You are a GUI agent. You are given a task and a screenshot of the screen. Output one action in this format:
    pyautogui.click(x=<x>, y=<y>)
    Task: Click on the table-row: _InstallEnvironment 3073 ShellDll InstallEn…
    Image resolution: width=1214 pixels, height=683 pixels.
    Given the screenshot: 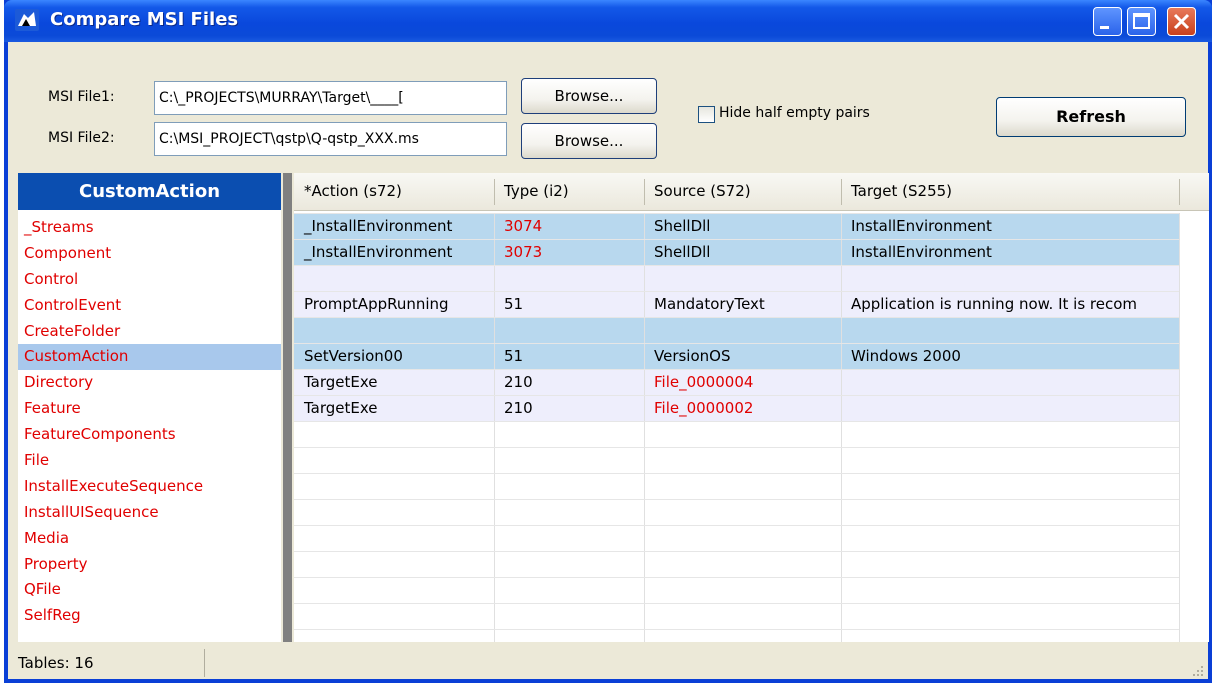 What is the action you would take?
    pyautogui.click(x=736, y=252)
    